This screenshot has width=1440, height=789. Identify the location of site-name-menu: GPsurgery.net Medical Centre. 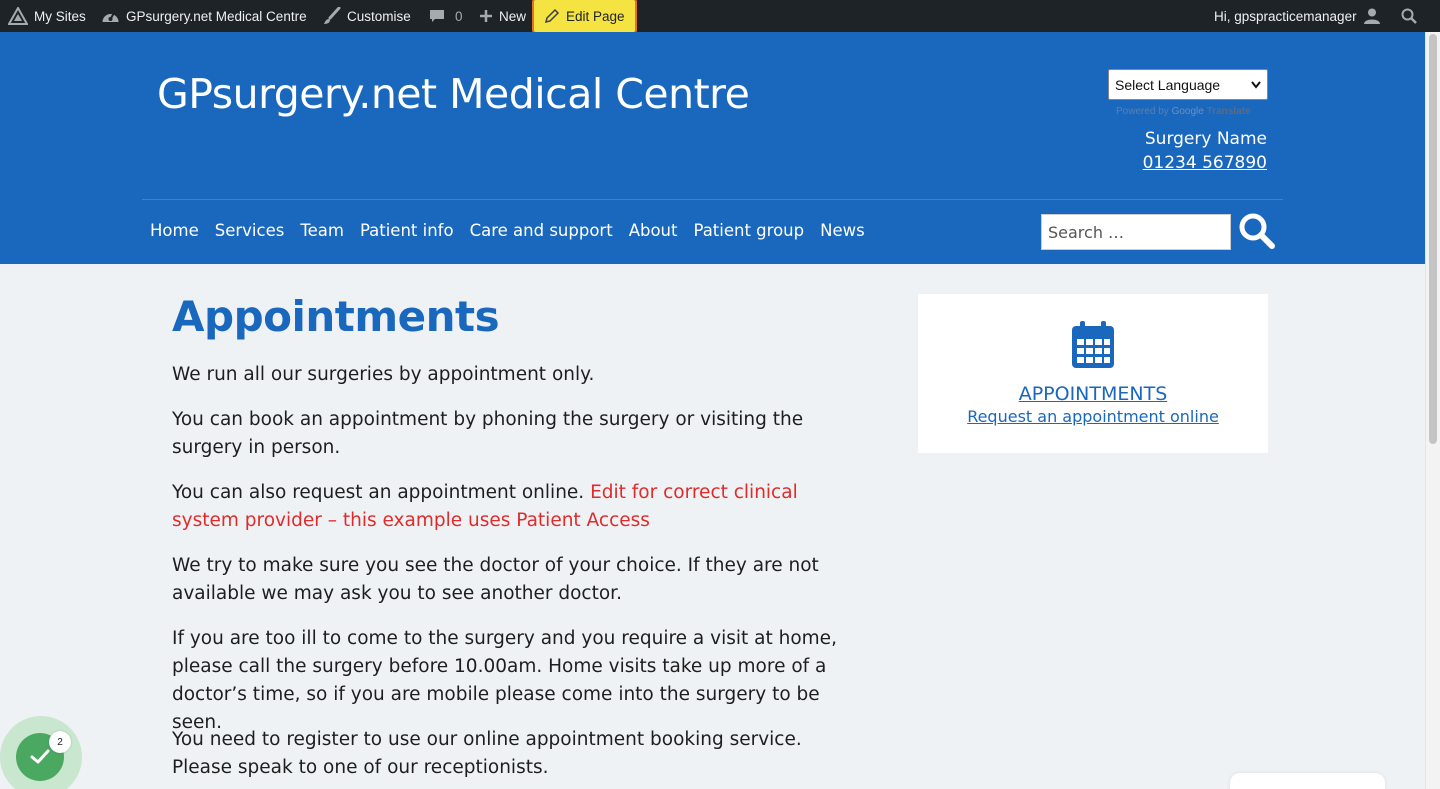
(204, 16).